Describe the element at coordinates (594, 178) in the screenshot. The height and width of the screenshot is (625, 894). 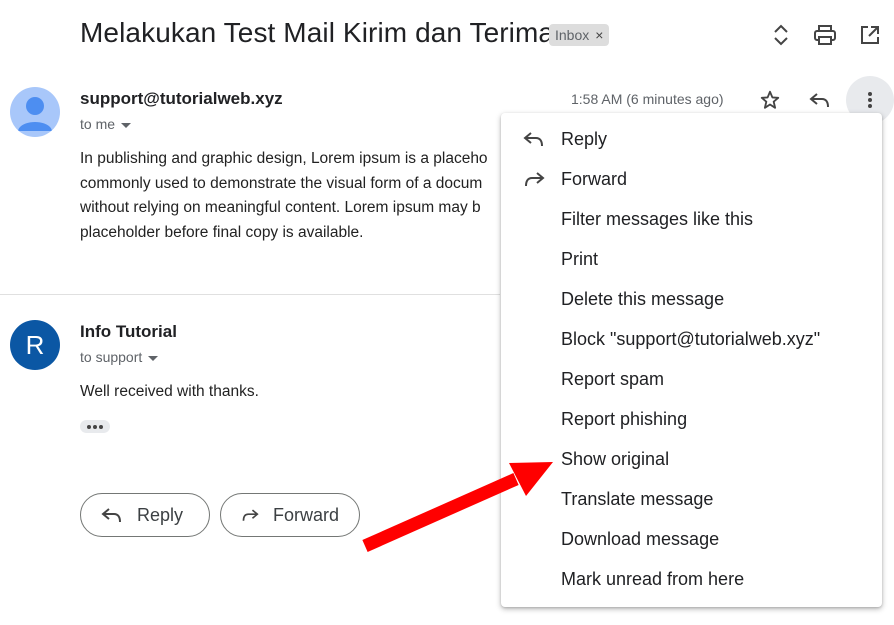
I see `menu-item-label: Forward` at that location.